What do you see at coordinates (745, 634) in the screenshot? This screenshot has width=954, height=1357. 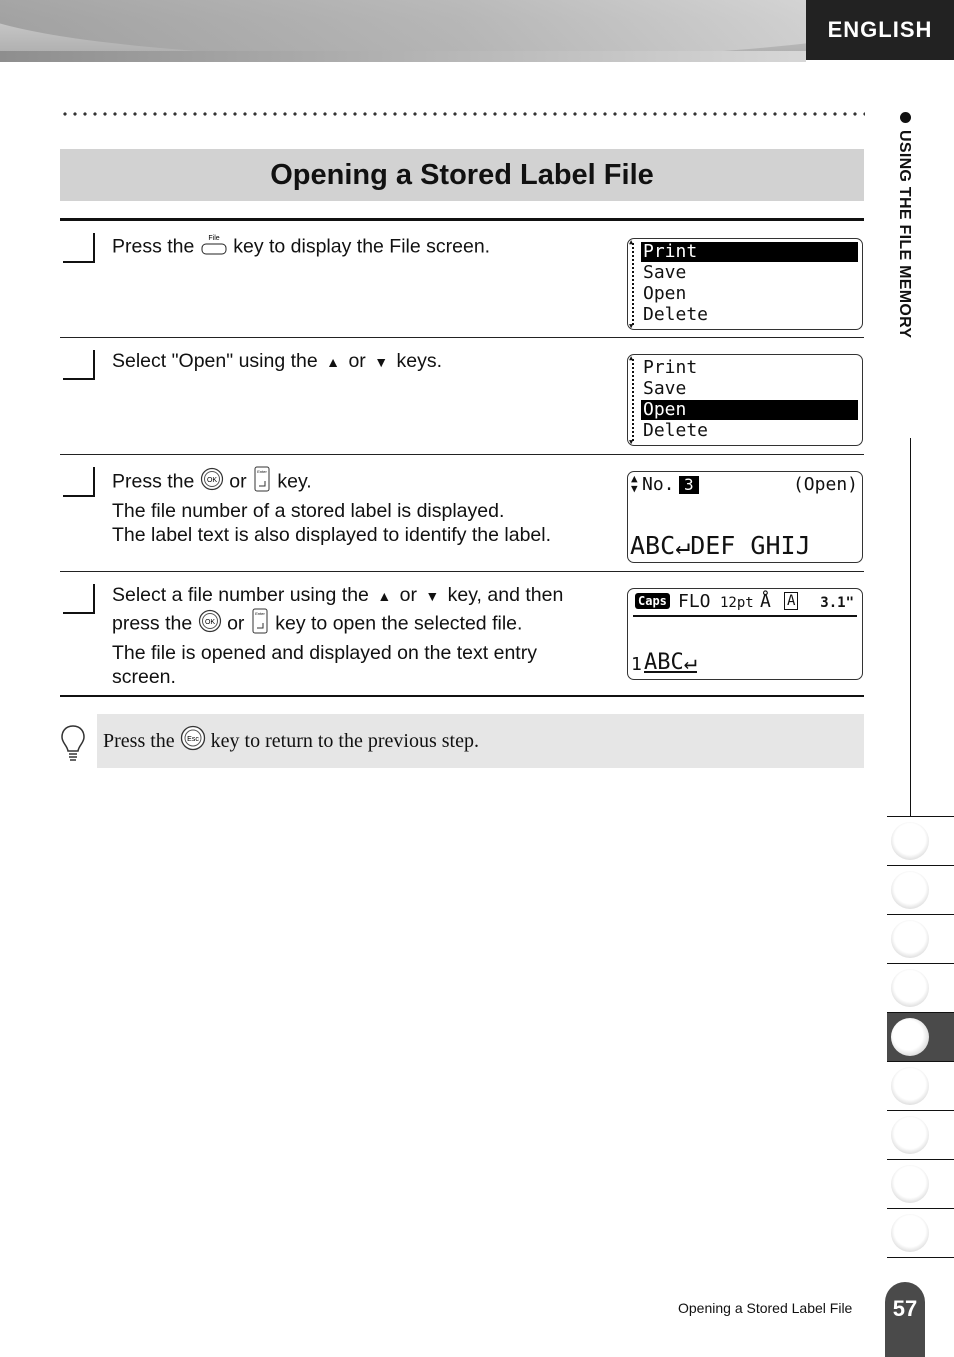 I see `lcd-text-entry: Caps FLO 12pt Å A 3.1" 1 ABC↵` at bounding box center [745, 634].